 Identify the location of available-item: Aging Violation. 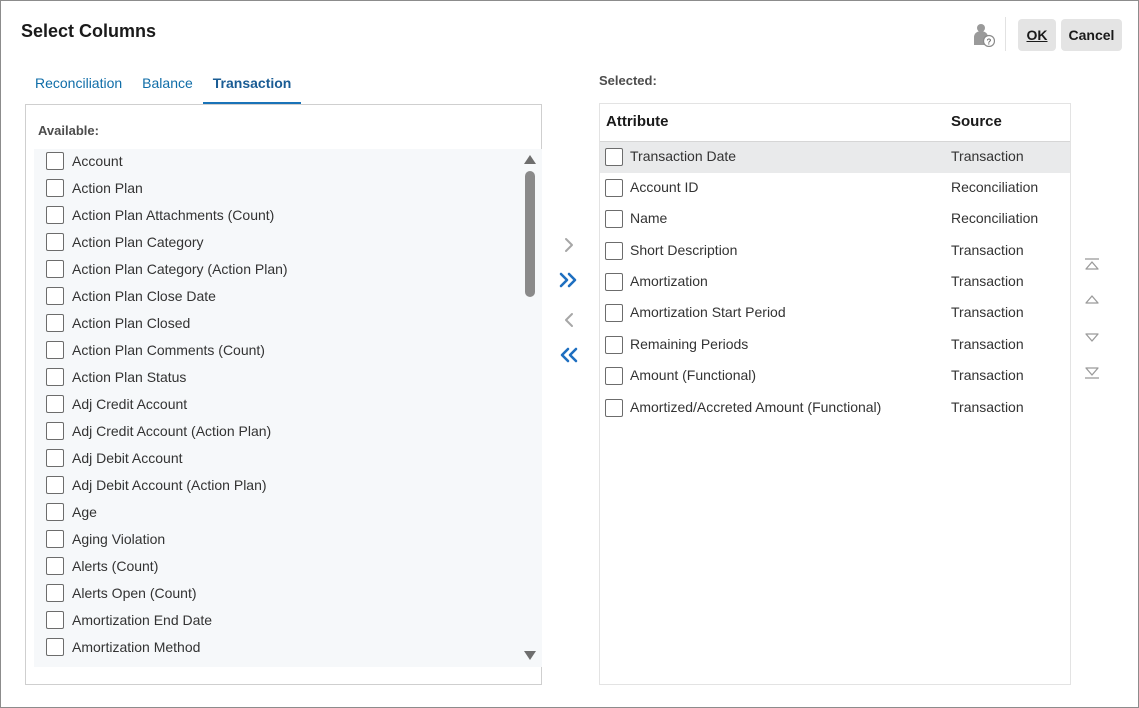
(105, 539).